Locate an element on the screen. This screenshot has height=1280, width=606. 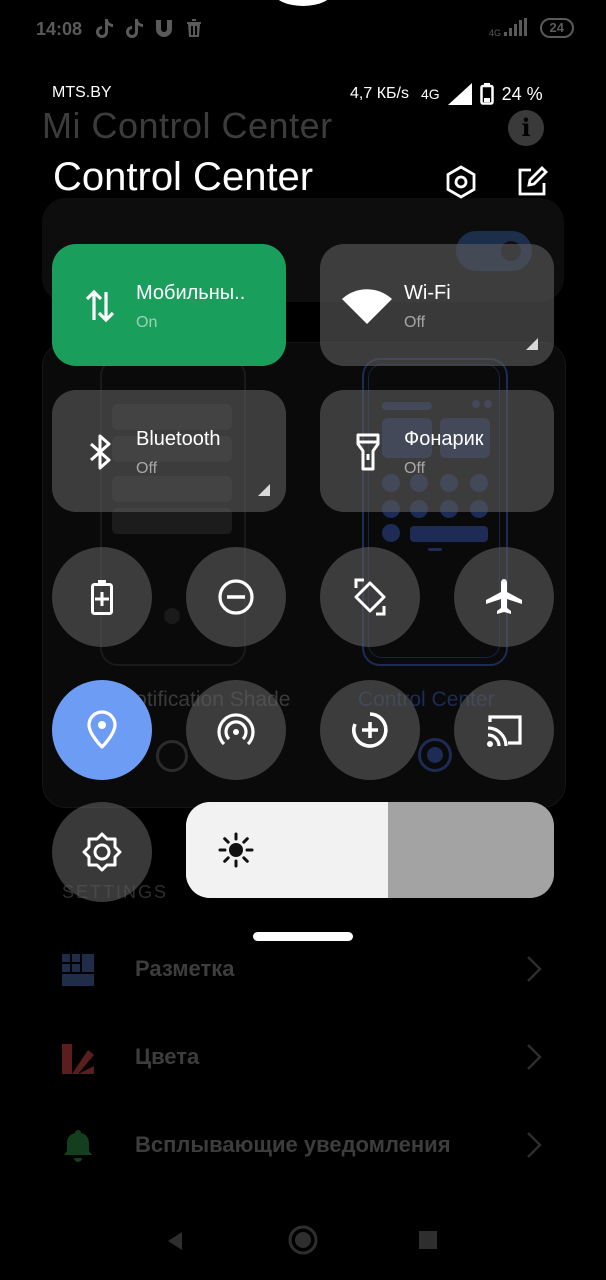
screen-cast-button is located at coordinates (504, 730).